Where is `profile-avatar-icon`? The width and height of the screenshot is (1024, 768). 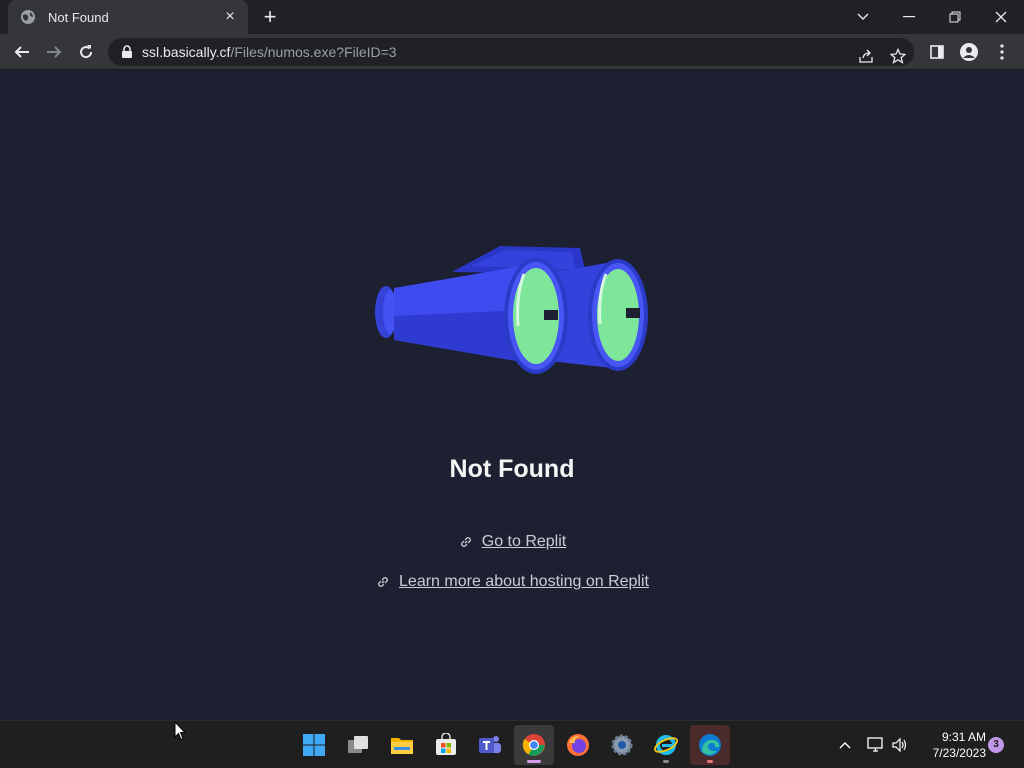
profile-avatar-icon is located at coordinates (969, 52).